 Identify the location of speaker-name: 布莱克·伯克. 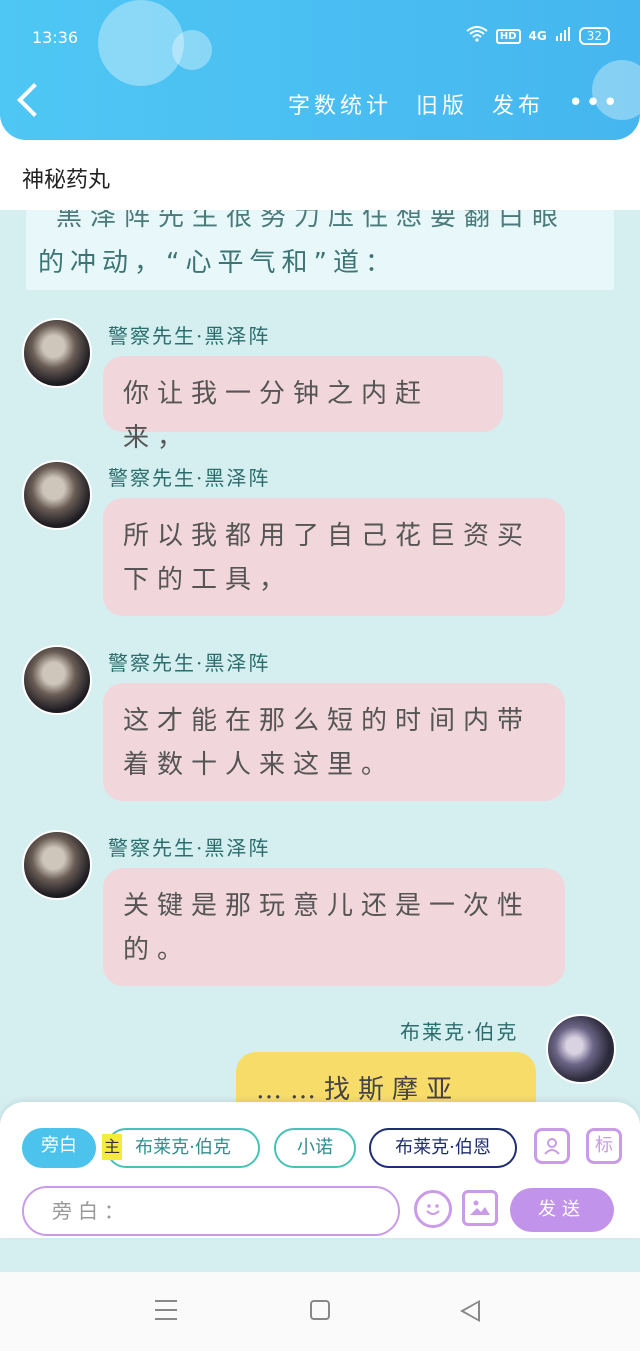
(459, 1032).